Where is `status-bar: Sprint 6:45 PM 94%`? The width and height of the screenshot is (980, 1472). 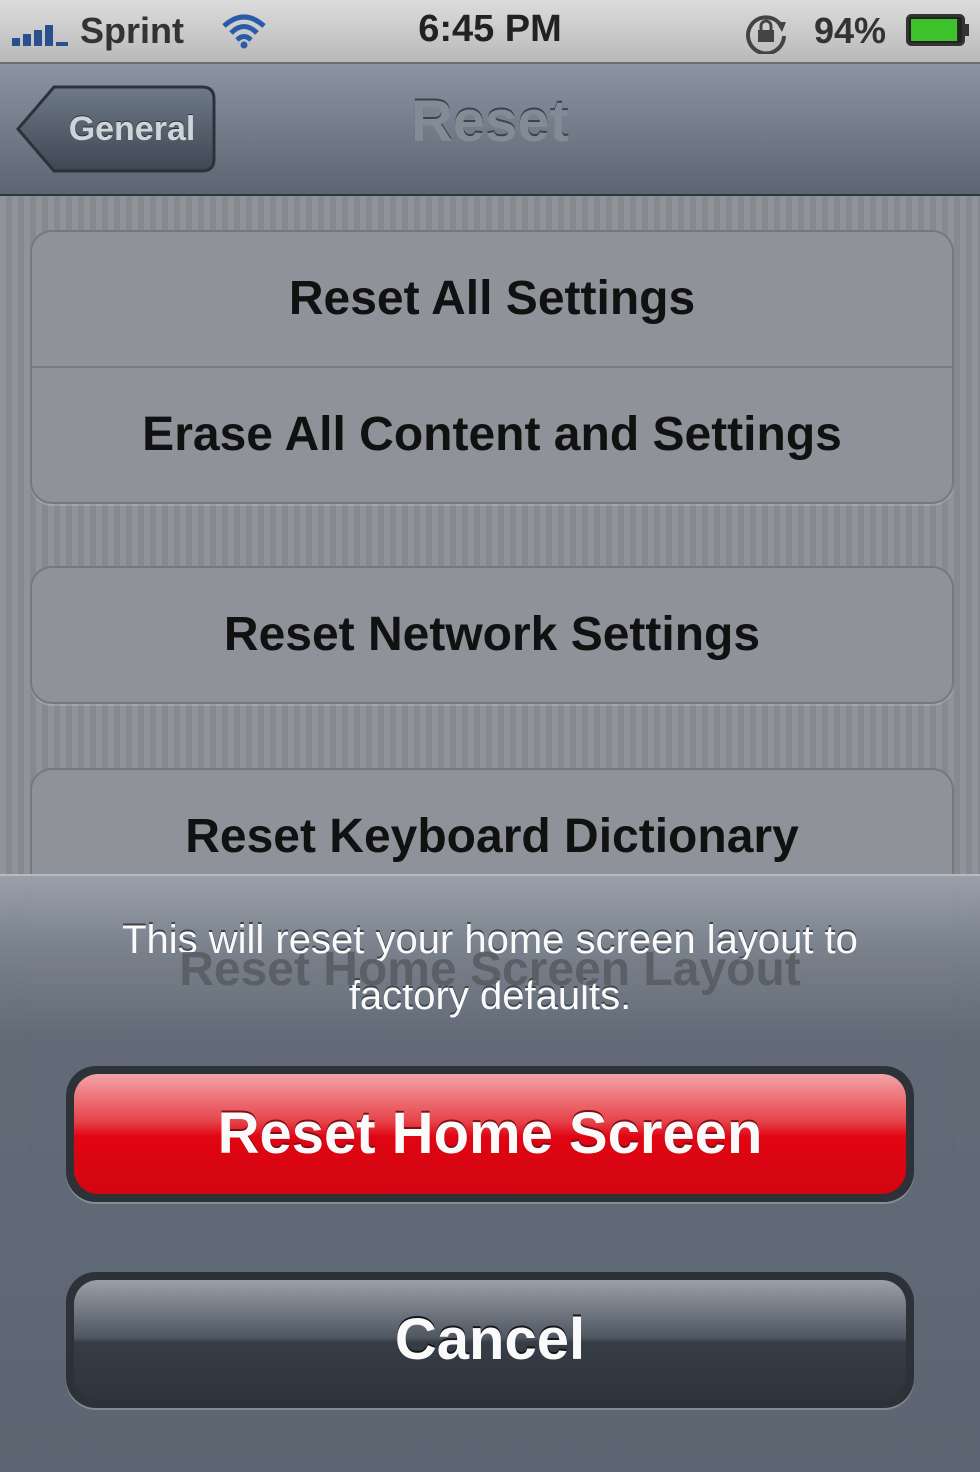
status-bar: Sprint 6:45 PM 94% is located at coordinates (490, 32).